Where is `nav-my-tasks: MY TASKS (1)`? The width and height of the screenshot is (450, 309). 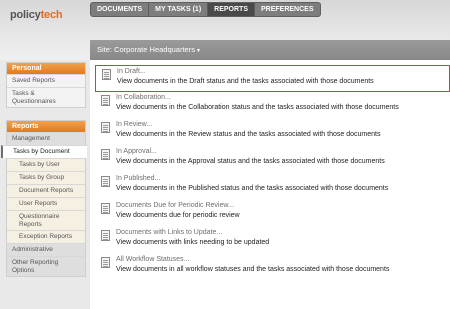 nav-my-tasks: MY TASKS (1) is located at coordinates (179, 9).